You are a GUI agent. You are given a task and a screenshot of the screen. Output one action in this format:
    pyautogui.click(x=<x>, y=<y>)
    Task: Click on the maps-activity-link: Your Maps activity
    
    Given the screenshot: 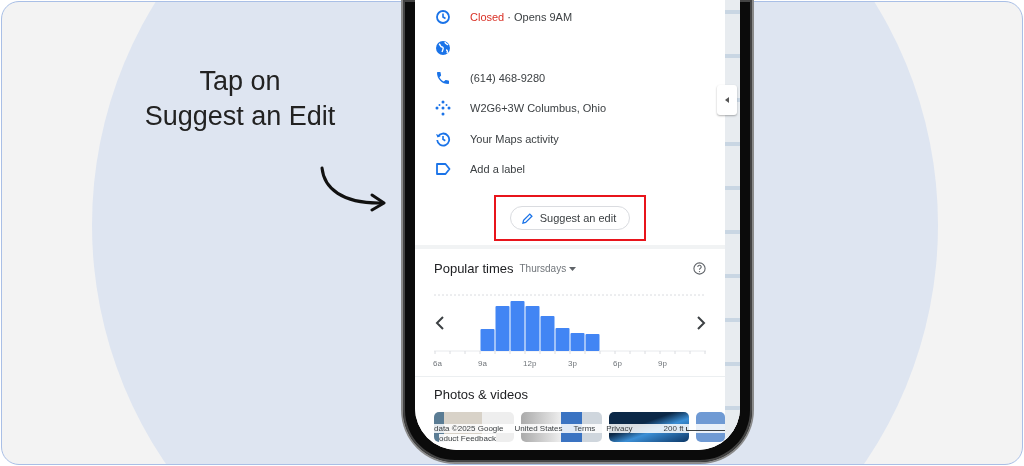 What is the action you would take?
    pyautogui.click(x=514, y=138)
    